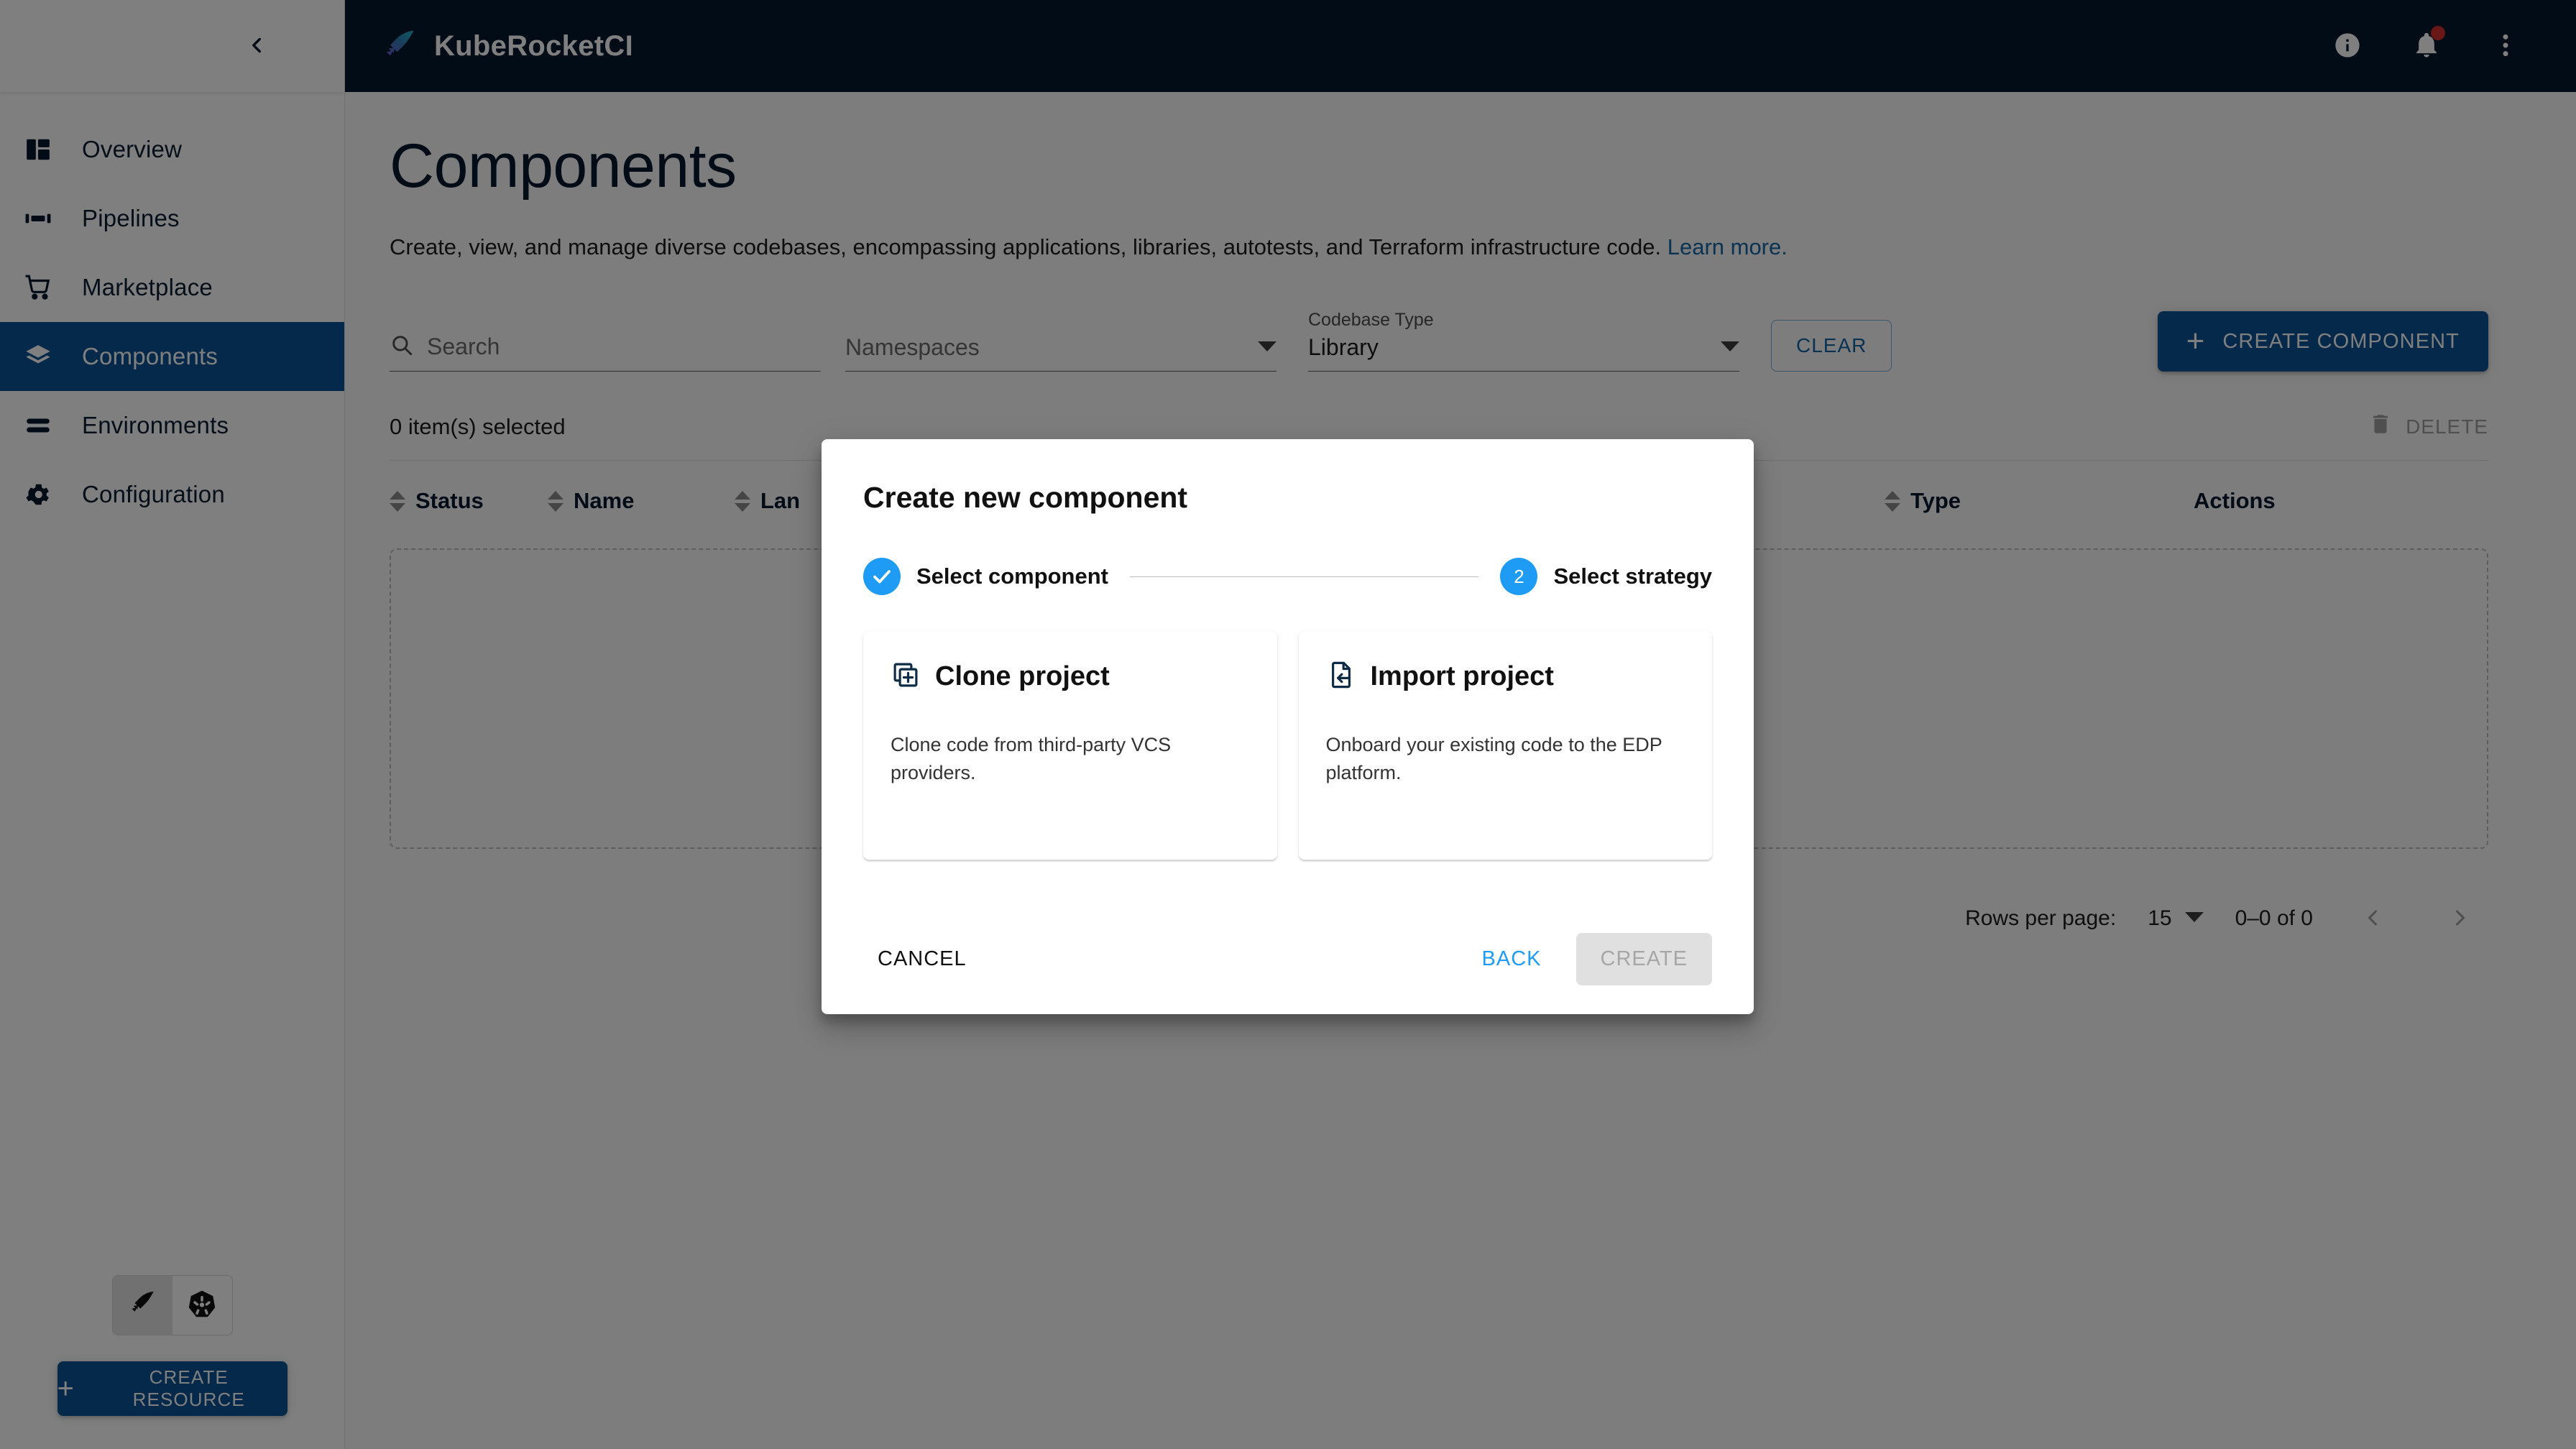 The image size is (2576, 1449). Describe the element at coordinates (1462, 676) in the screenshot. I see `card-title: Import project` at that location.